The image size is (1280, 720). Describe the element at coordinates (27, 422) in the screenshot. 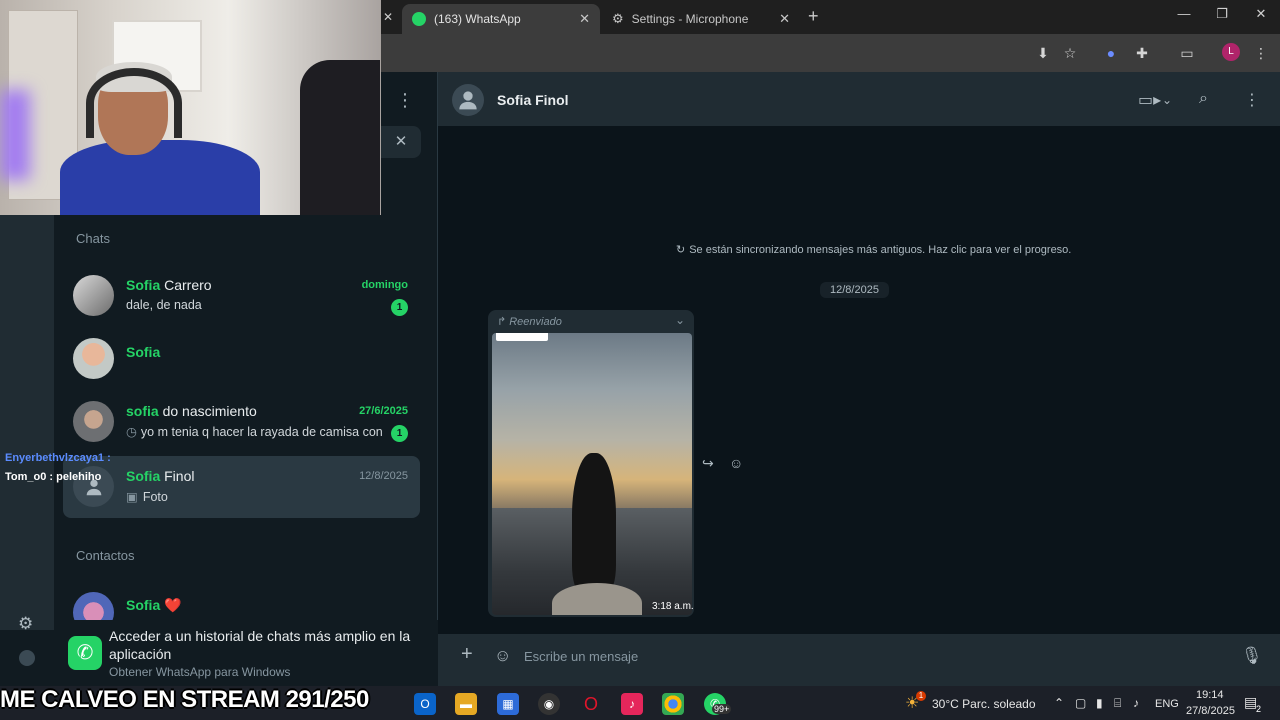

I see `nav-rail` at that location.